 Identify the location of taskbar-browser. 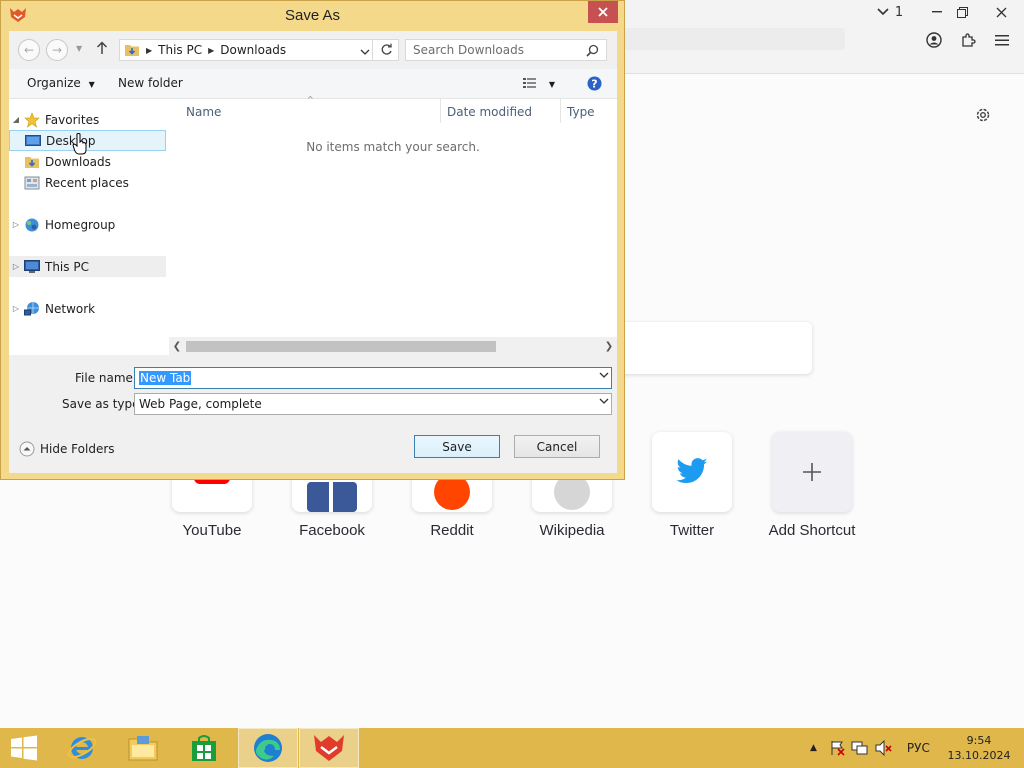
(329, 748).